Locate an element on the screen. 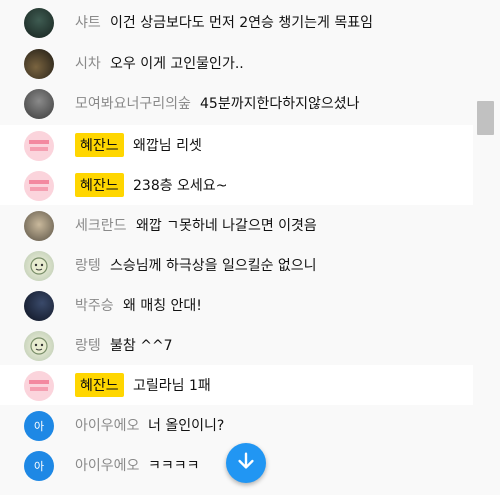 Image resolution: width=500 pixels, height=495 pixels. chat-message: 샤트 이건 상금보다도 먼저 2연승 챙기는게 목표임 is located at coordinates (236, 22).